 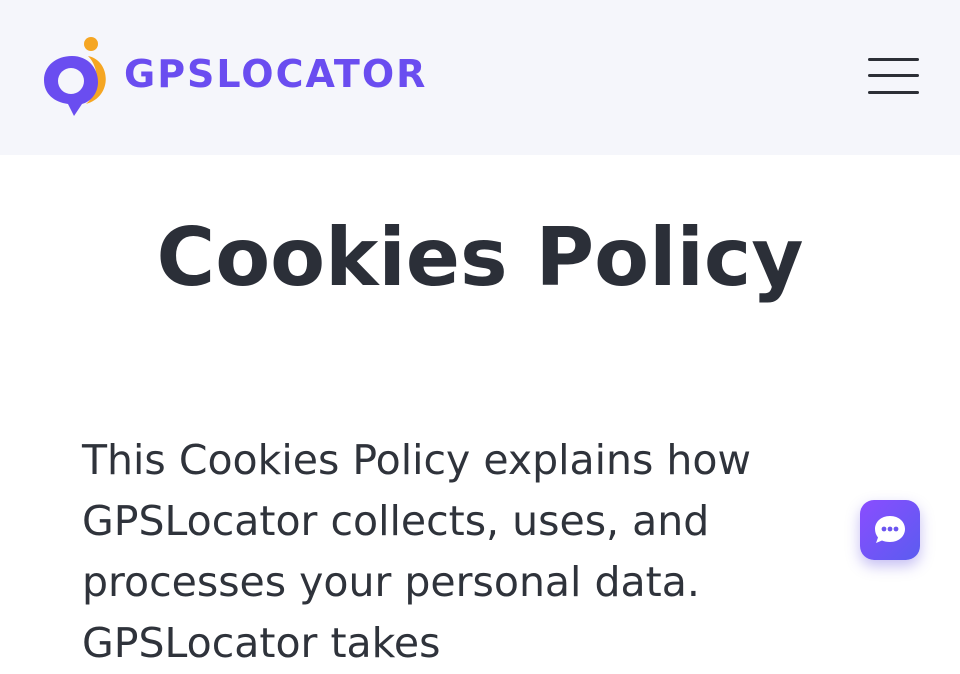 I want to click on chat-bubble-icon, so click(x=890, y=529).